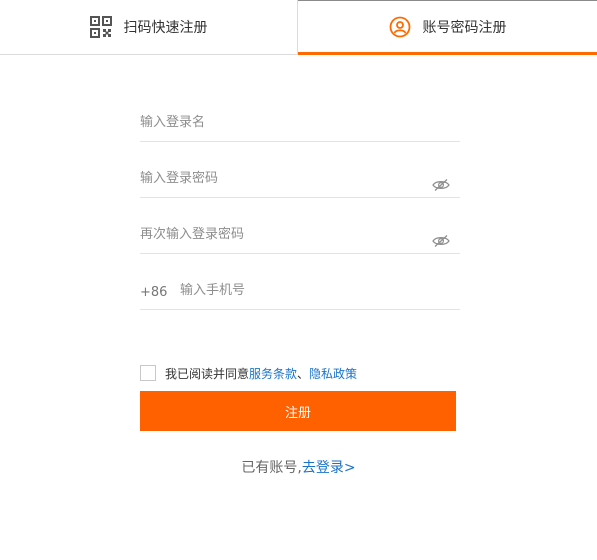 The height and width of the screenshot is (560, 597). What do you see at coordinates (280, 178) in the screenshot?
I see `password-input` at bounding box center [280, 178].